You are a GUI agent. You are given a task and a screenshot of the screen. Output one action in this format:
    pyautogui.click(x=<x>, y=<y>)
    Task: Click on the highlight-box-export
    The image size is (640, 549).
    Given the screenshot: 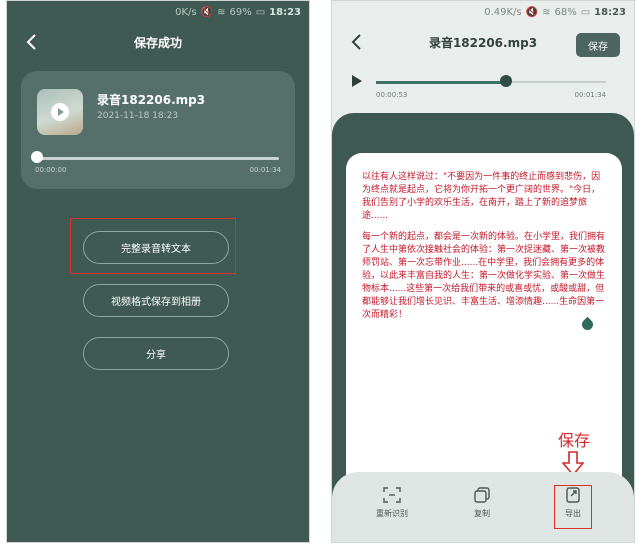 What is the action you would take?
    pyautogui.click(x=573, y=507)
    